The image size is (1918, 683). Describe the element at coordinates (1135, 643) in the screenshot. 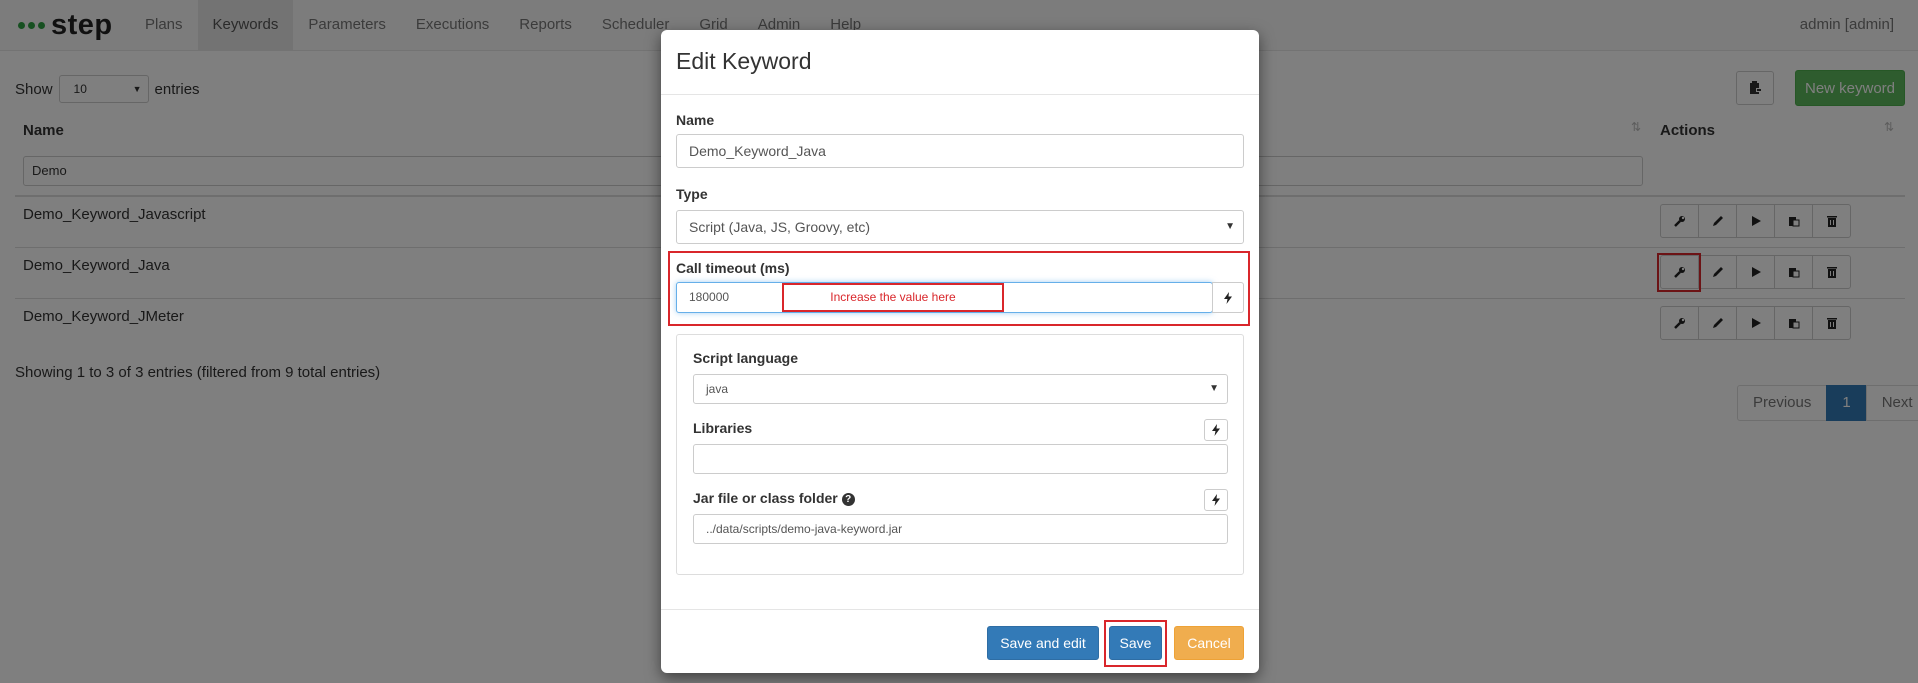

I see `save-button: Save` at that location.